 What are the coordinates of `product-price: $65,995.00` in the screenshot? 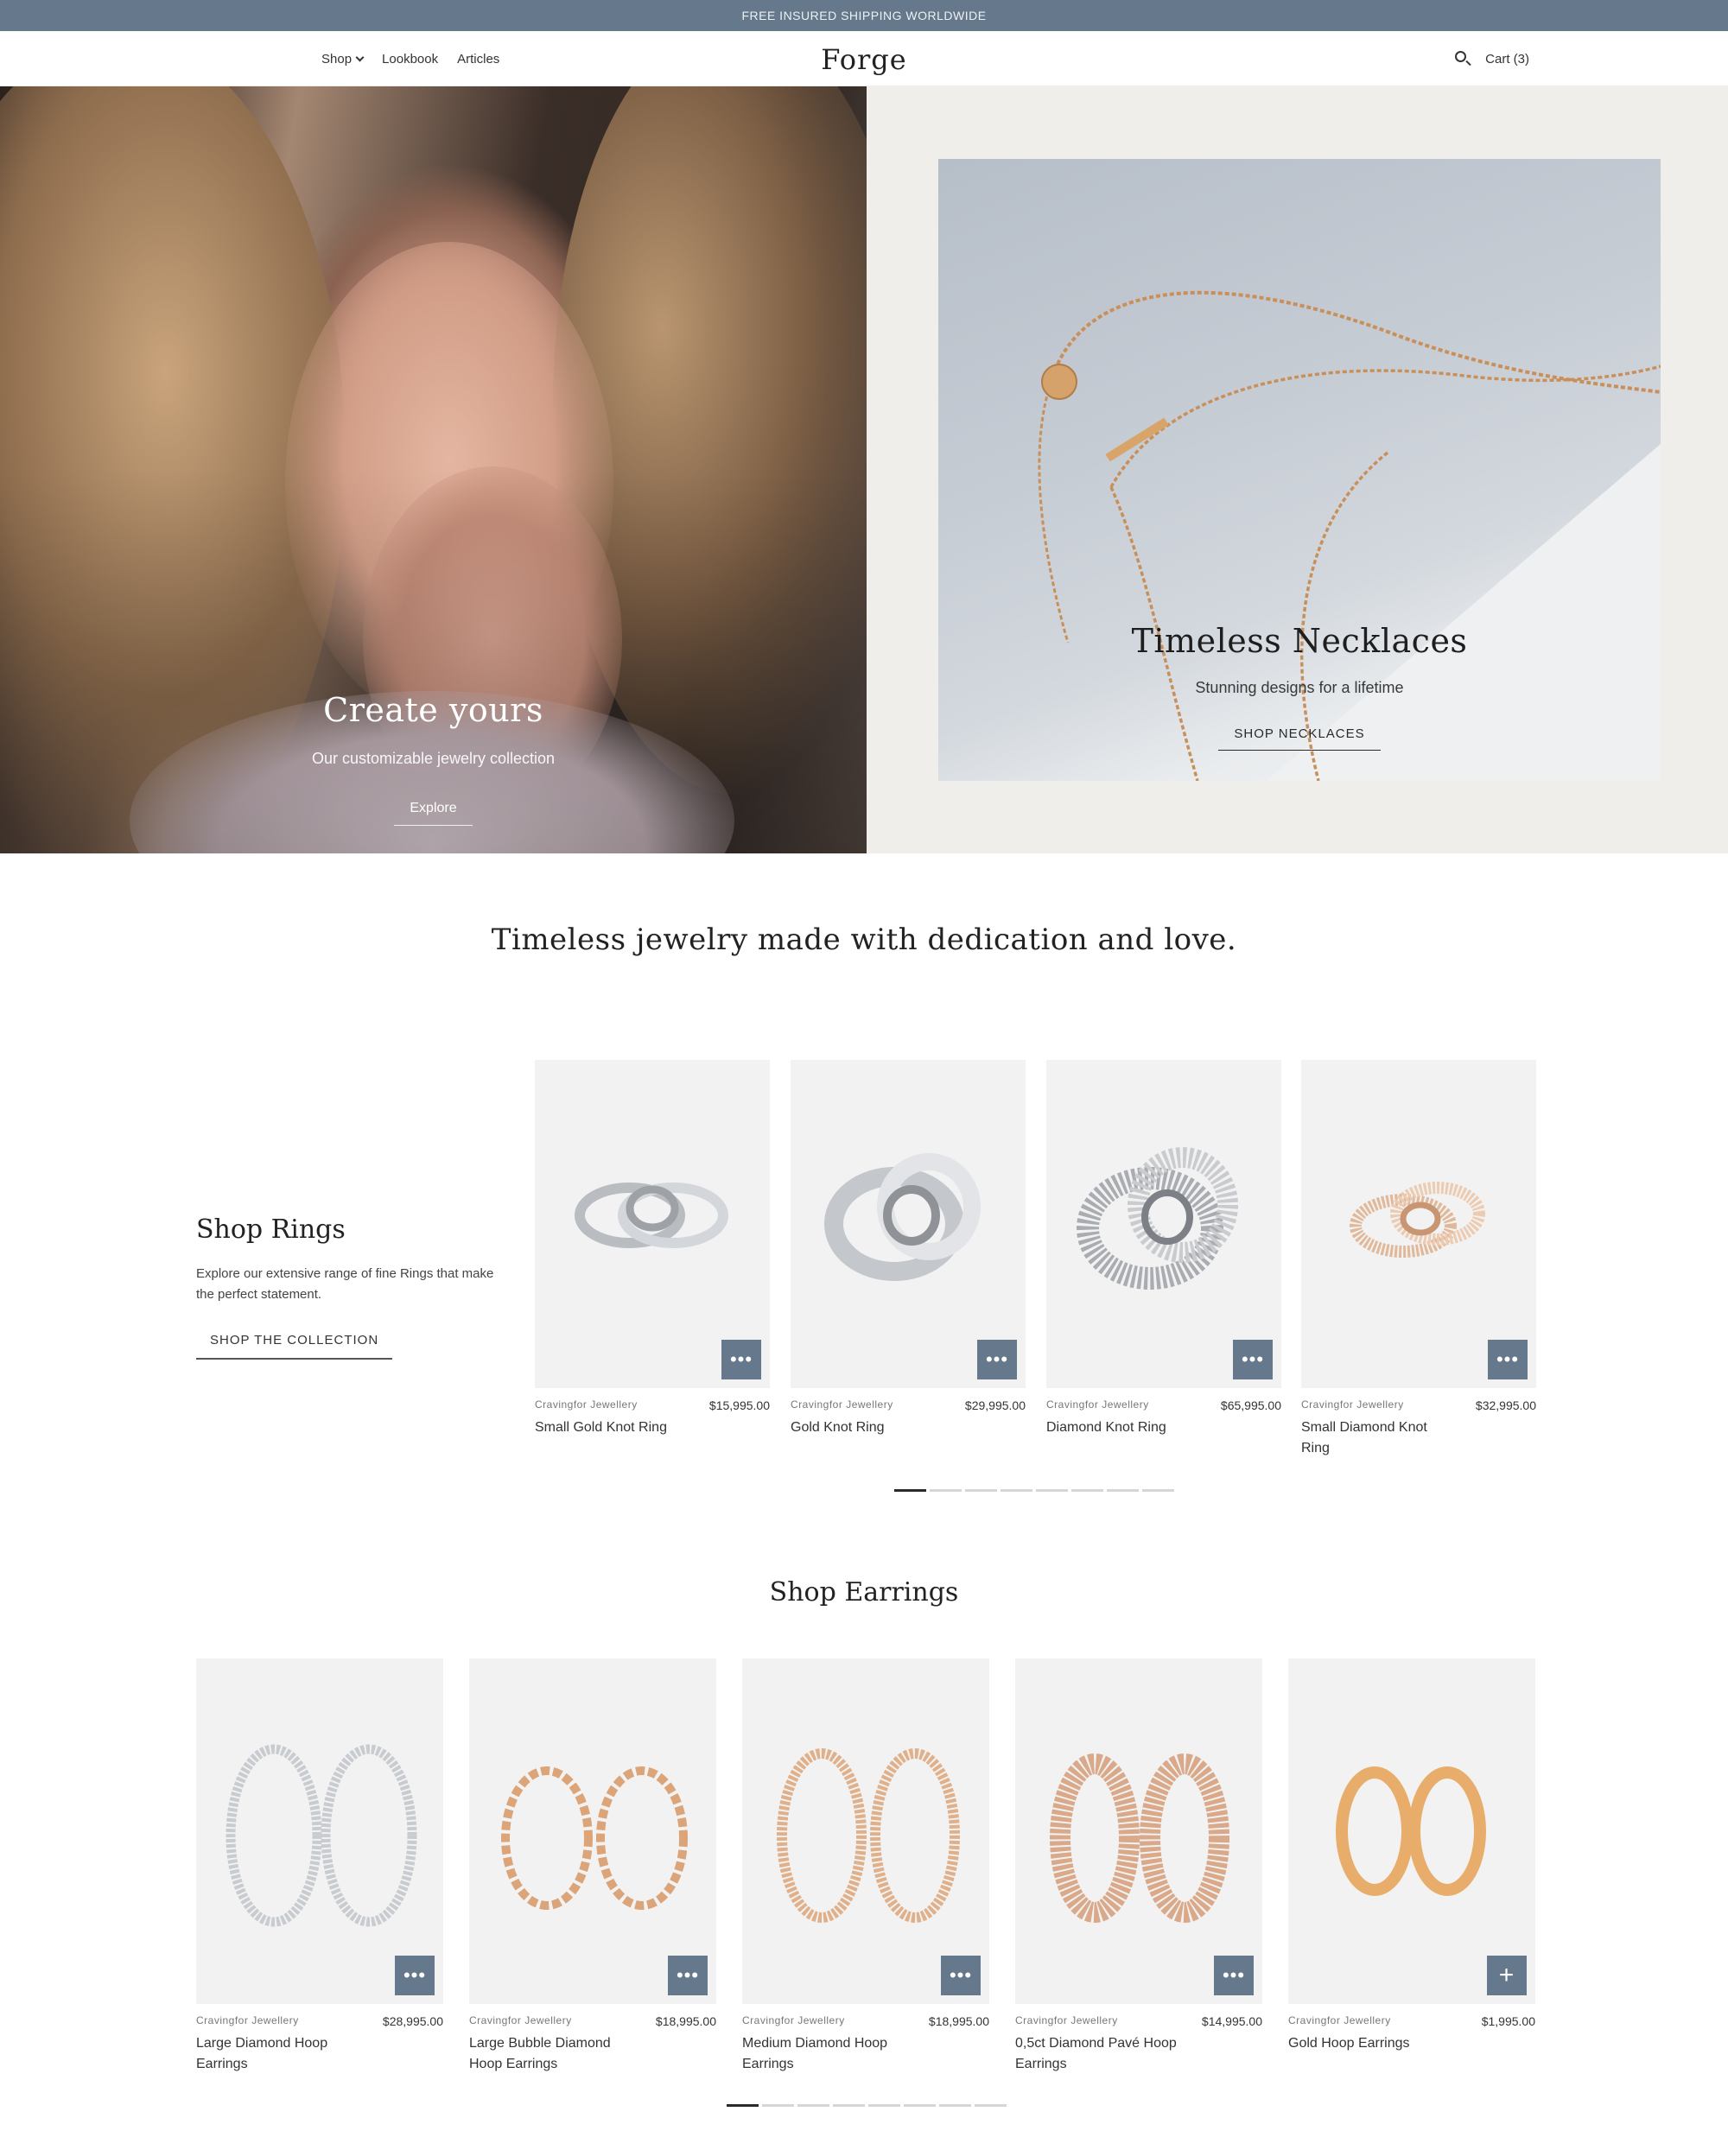 It's located at (1250, 1405).